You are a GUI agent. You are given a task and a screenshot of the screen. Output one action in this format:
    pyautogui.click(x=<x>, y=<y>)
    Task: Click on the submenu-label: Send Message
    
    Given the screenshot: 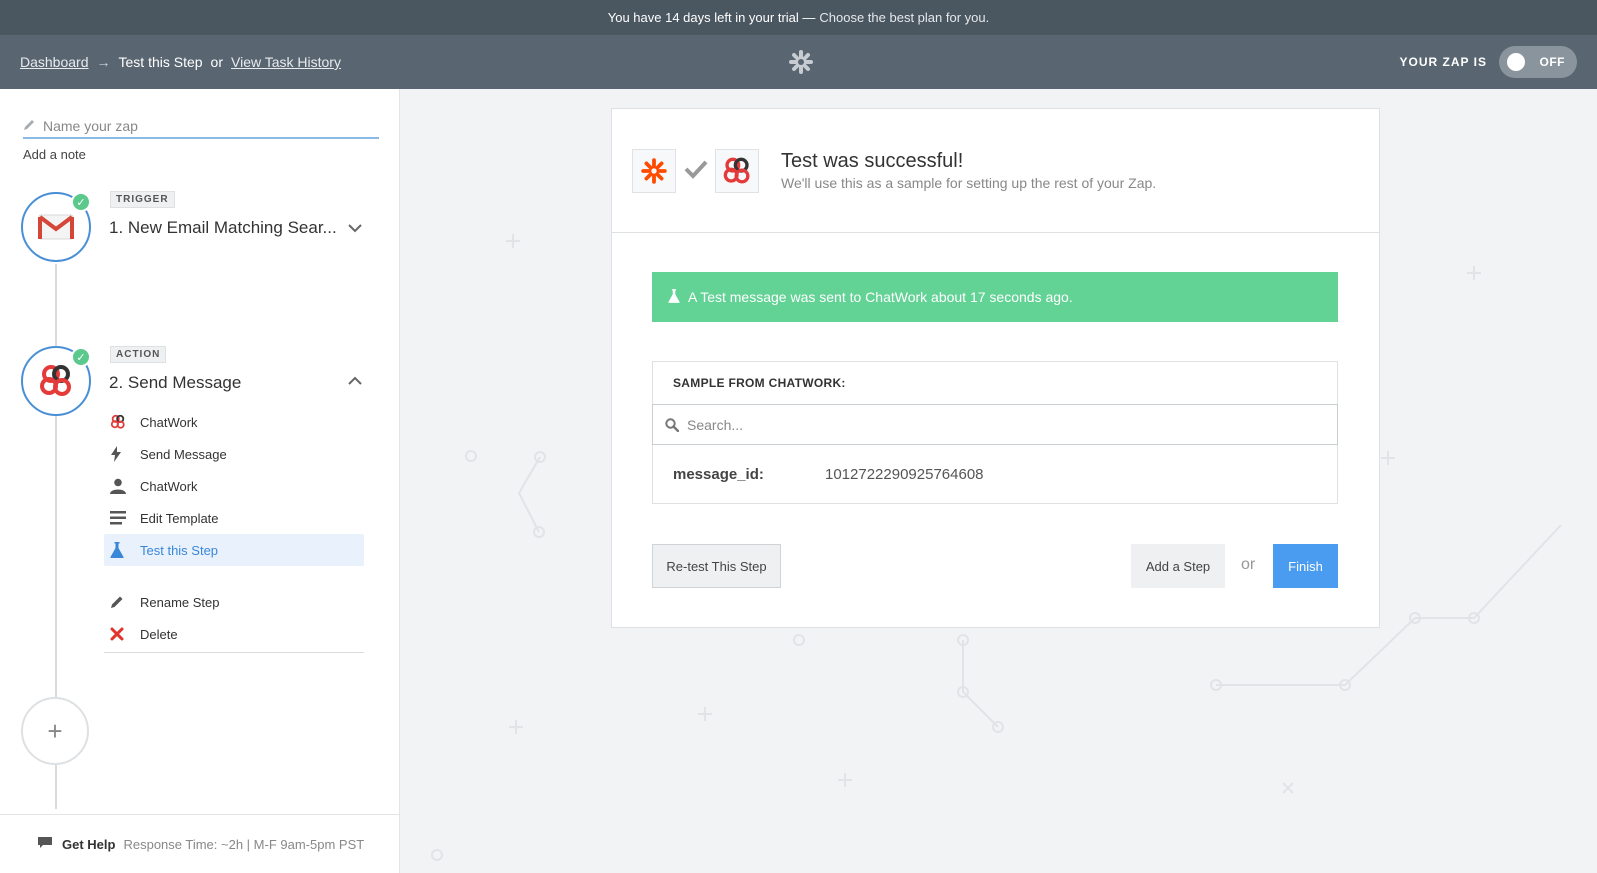 What is the action you would take?
    pyautogui.click(x=183, y=454)
    